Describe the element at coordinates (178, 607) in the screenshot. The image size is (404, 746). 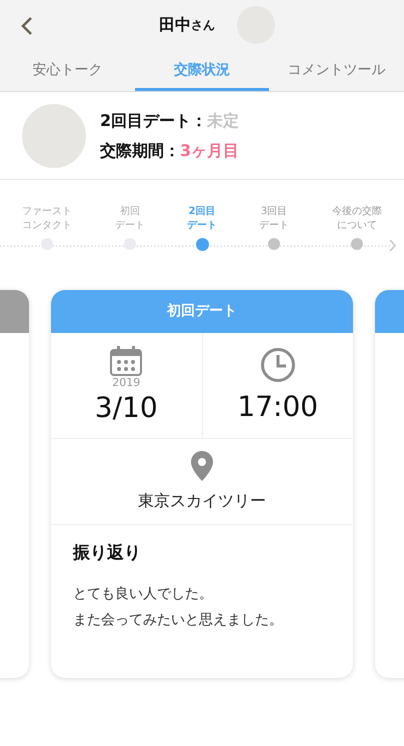
I see `review-text: とても良い人でした。 また会ってみたいと思えました。` at that location.